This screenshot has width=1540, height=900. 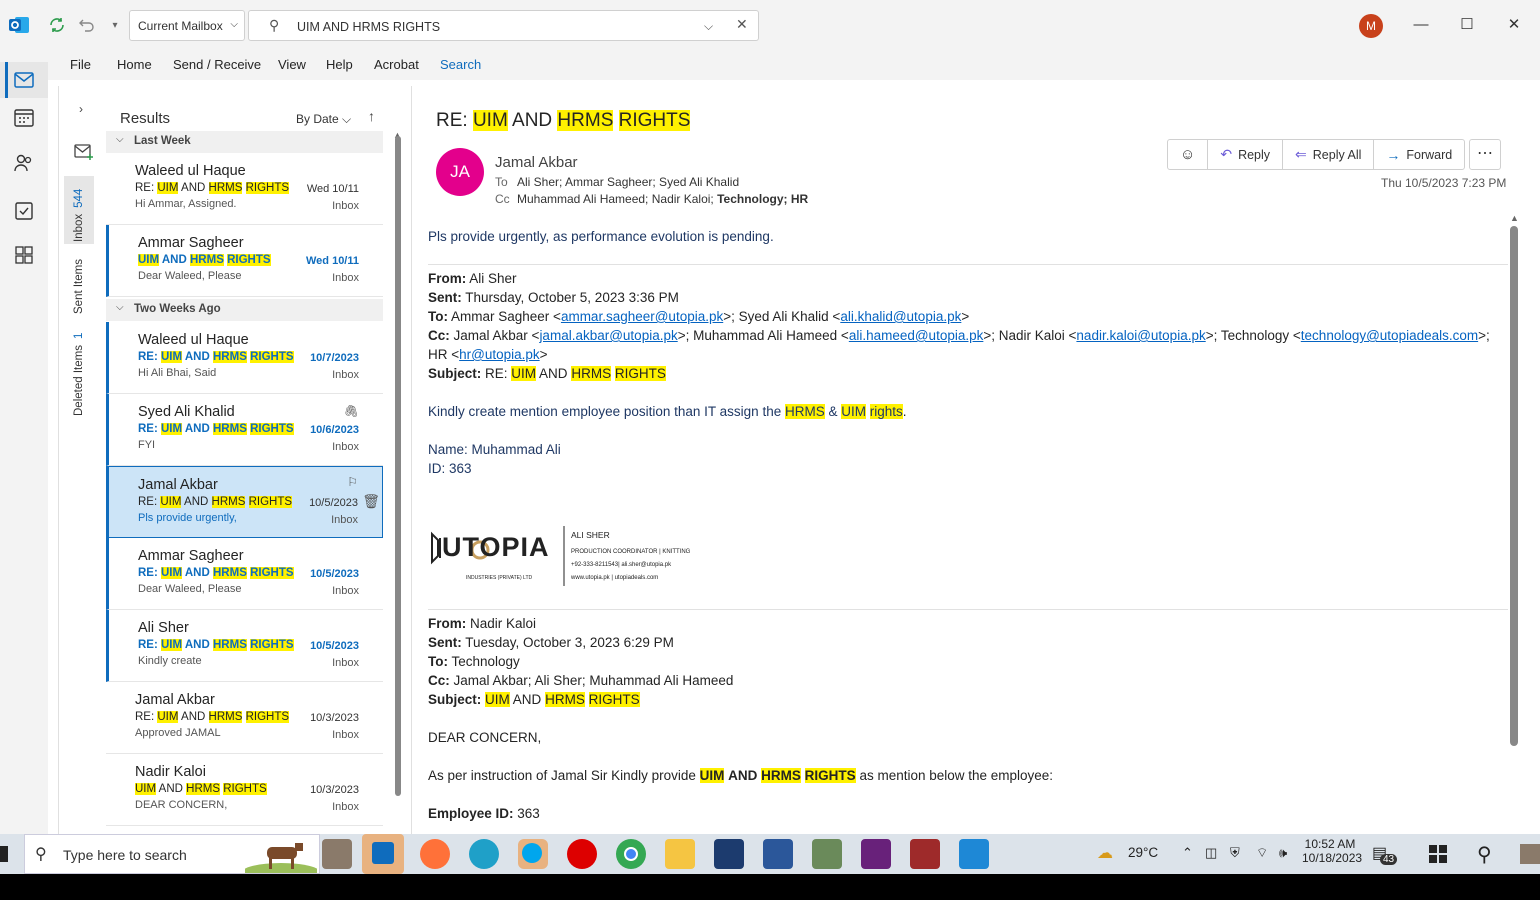 I want to click on skype-icon, so click(x=533, y=854).